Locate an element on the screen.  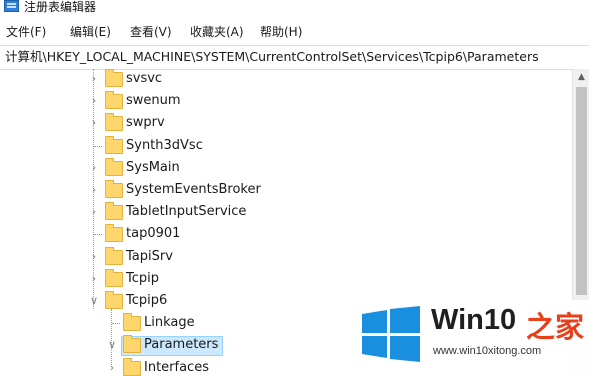
tree-item-label: Tcpip is located at coordinates (142, 278).